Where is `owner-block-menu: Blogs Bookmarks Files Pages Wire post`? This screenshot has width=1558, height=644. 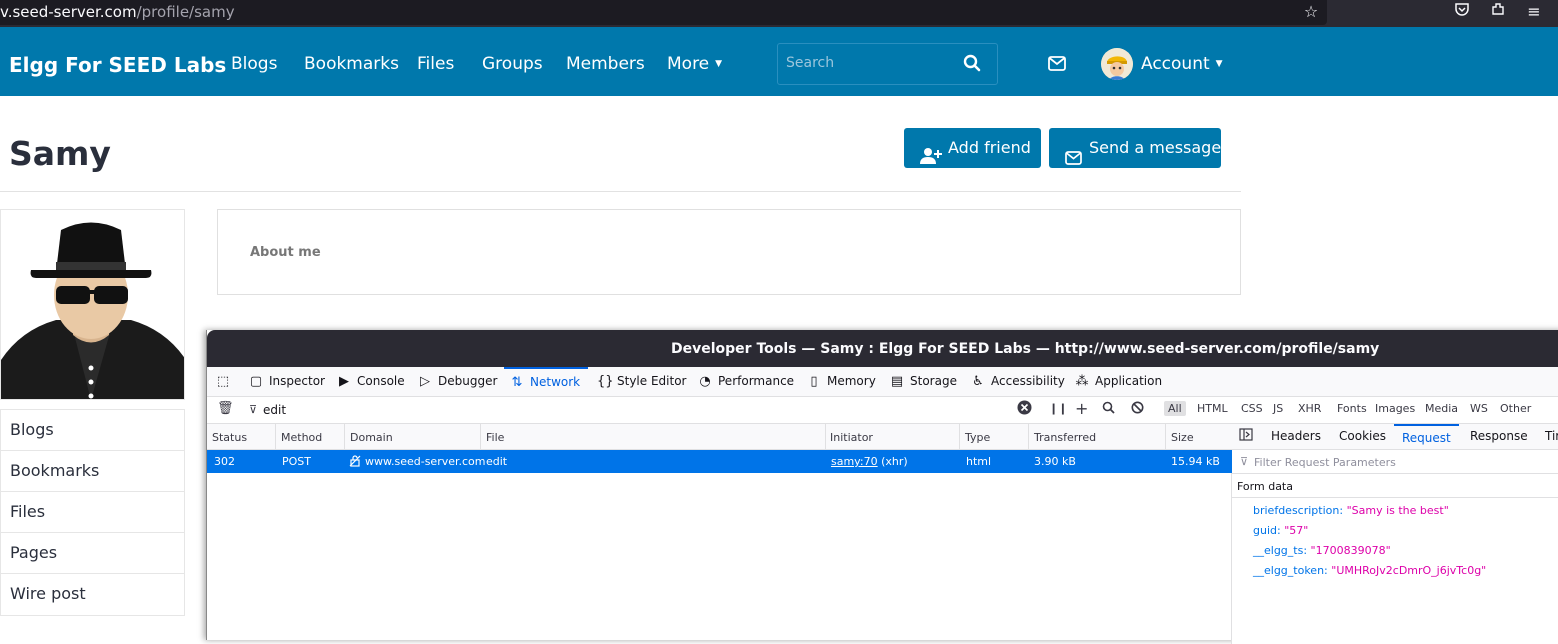 owner-block-menu: Blogs Bookmarks Files Pages Wire post is located at coordinates (92, 512).